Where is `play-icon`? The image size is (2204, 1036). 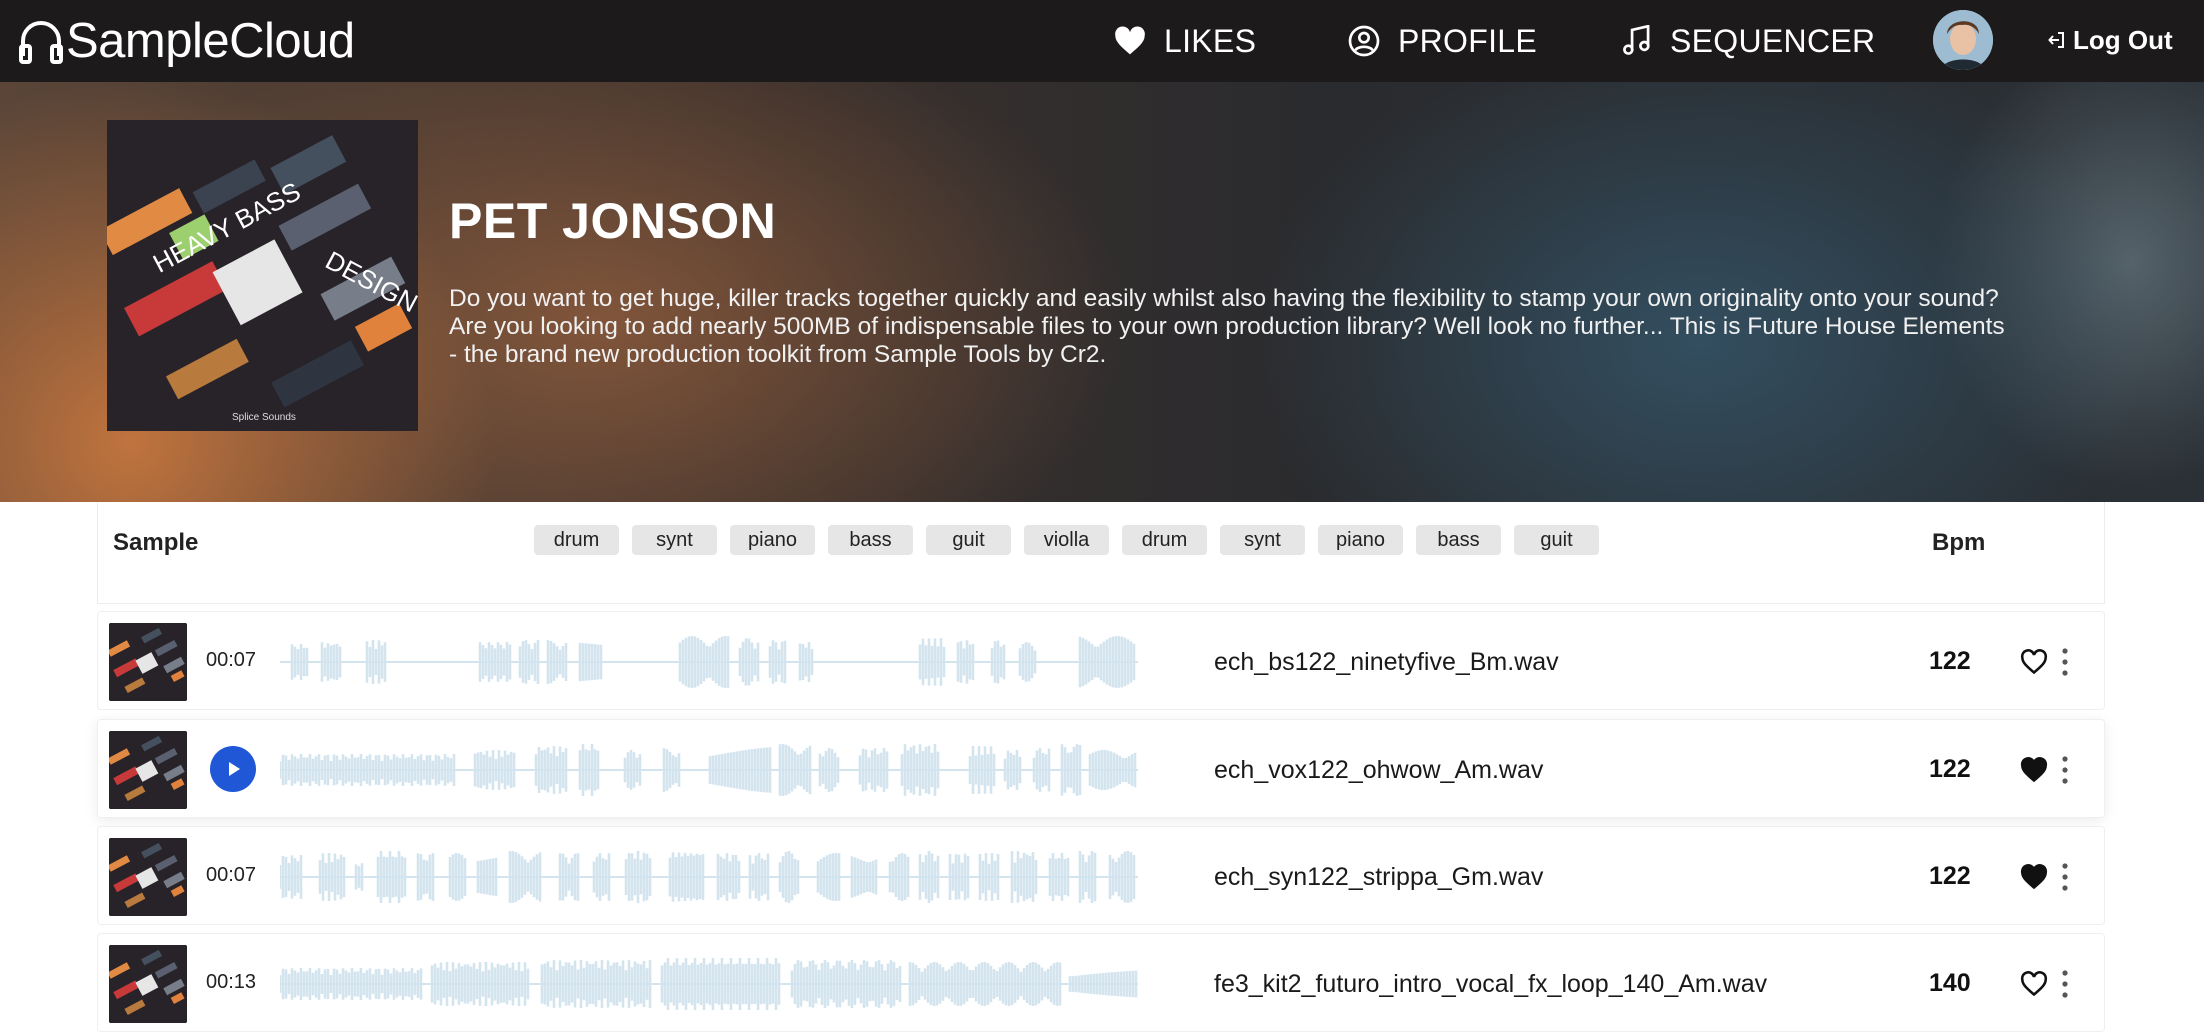 play-icon is located at coordinates (234, 769).